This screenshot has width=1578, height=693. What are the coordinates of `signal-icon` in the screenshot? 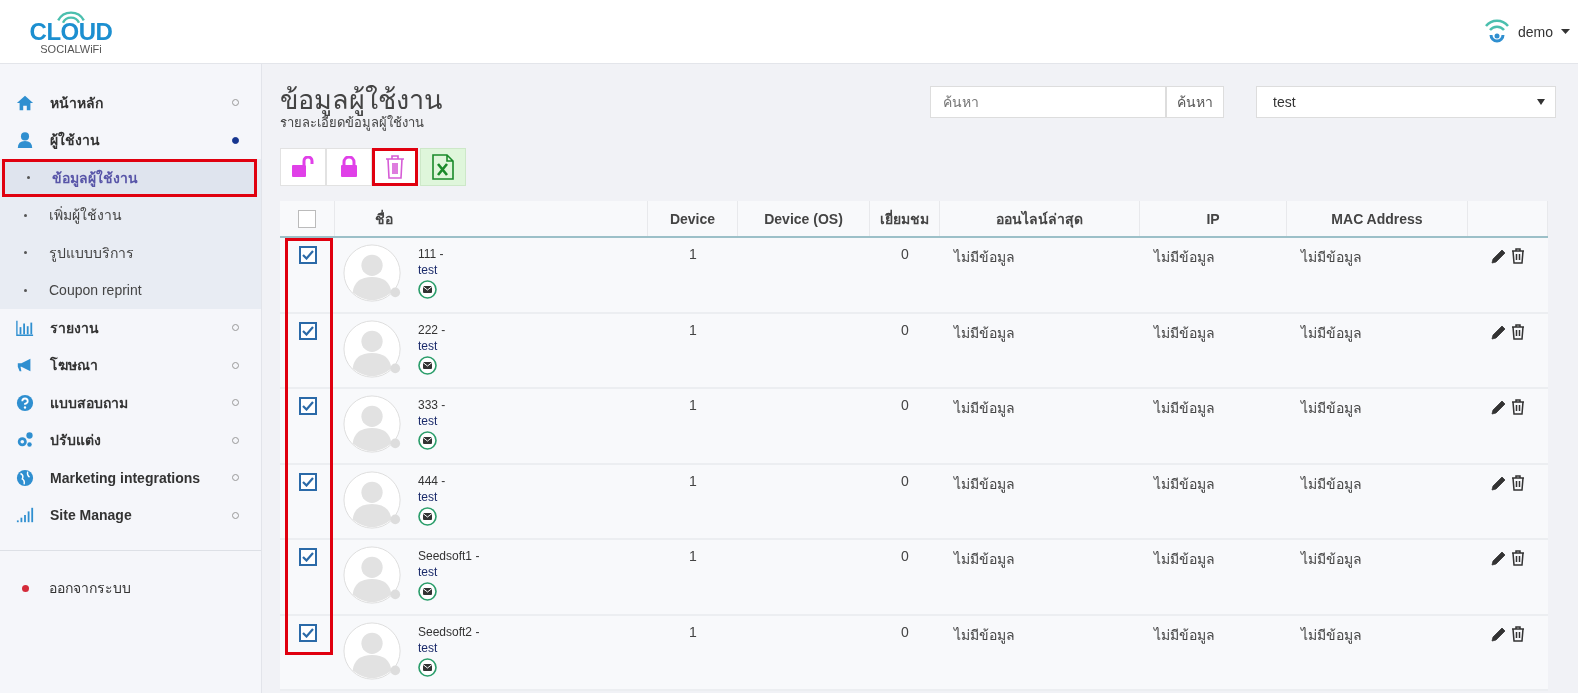 It's located at (25, 515).